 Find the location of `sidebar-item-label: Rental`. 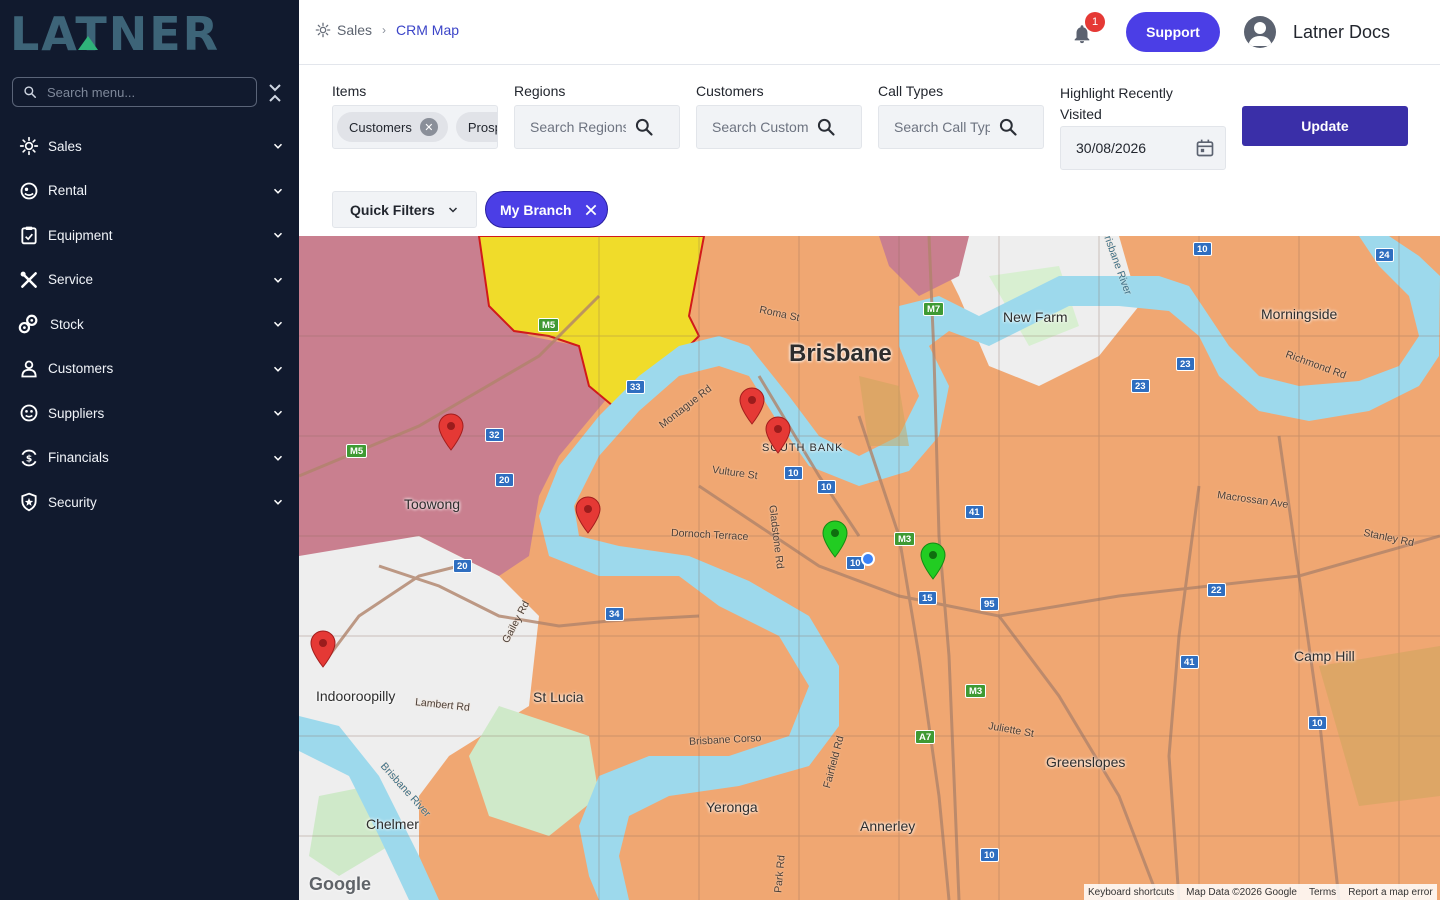

sidebar-item-label: Rental is located at coordinates (68, 191).